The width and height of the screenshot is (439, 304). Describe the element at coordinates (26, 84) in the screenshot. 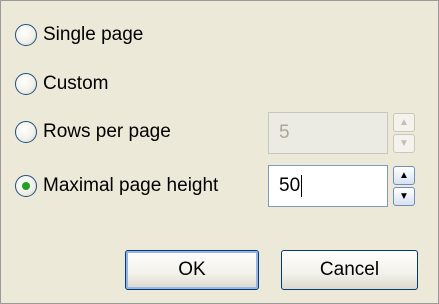

I see `custom-radio` at that location.